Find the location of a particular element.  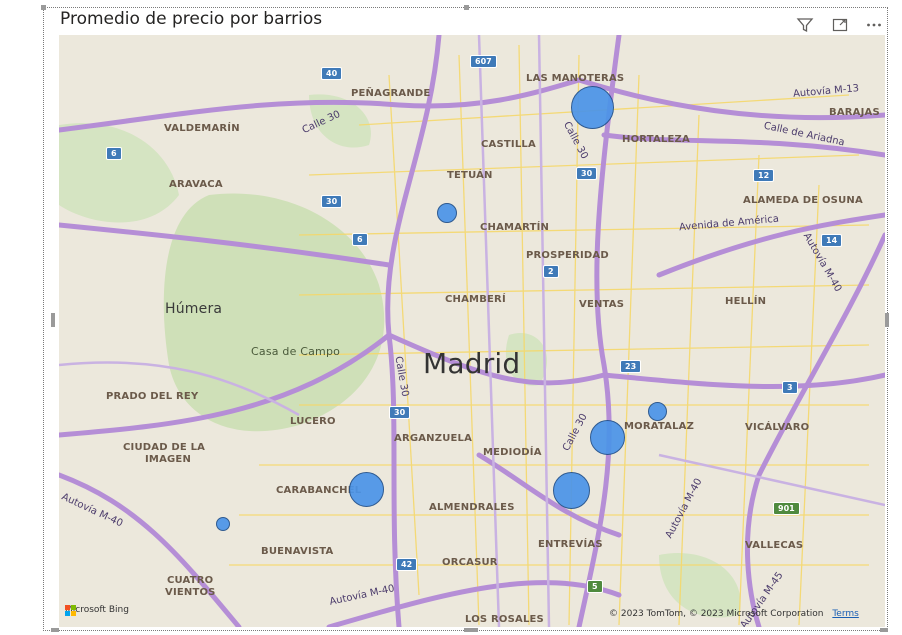

road-shield-3: 3 is located at coordinates (790, 387).